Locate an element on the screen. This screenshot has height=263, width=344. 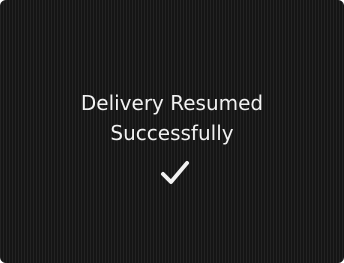
checkmark-icon is located at coordinates (175, 172).